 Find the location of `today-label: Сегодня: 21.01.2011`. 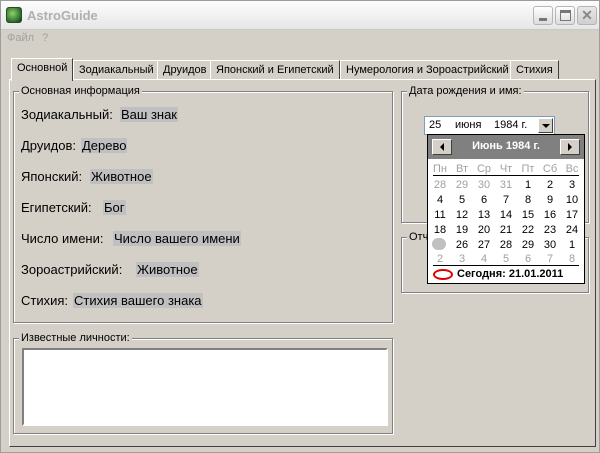

today-label: Сегодня: 21.01.2011 is located at coordinates (510, 274).